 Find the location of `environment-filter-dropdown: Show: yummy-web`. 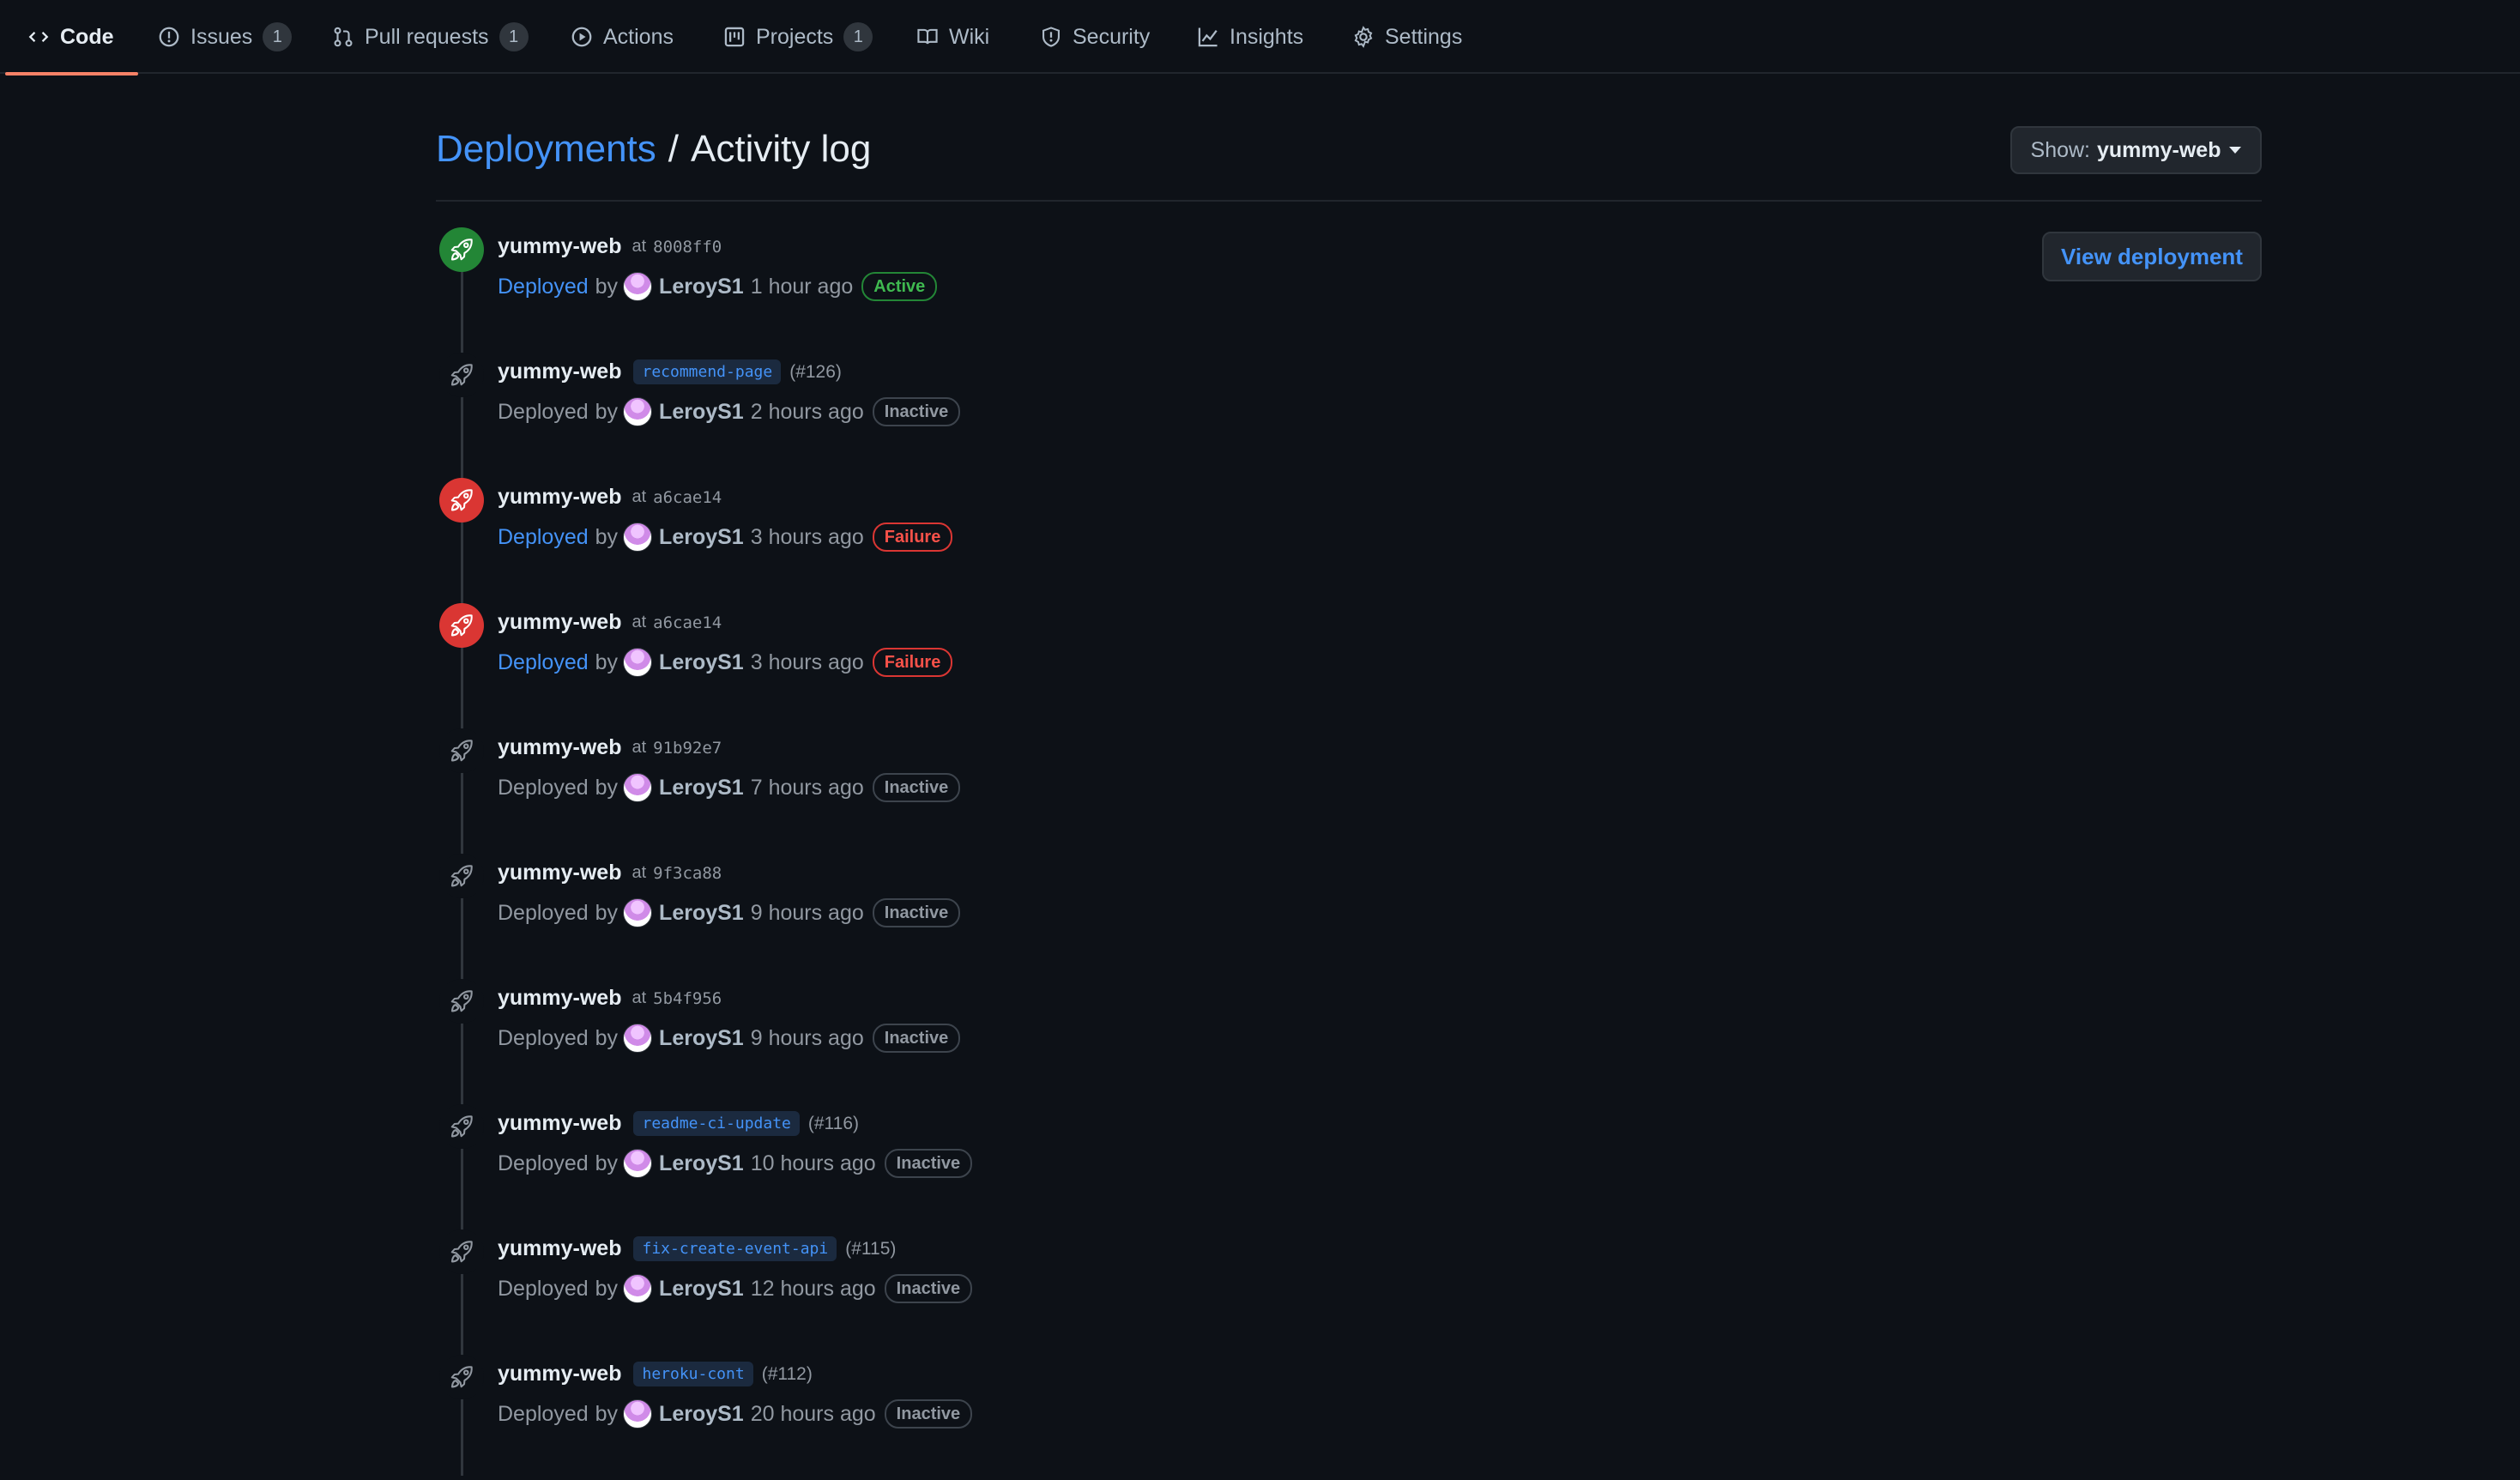

environment-filter-dropdown: Show: yummy-web is located at coordinates (2136, 150).